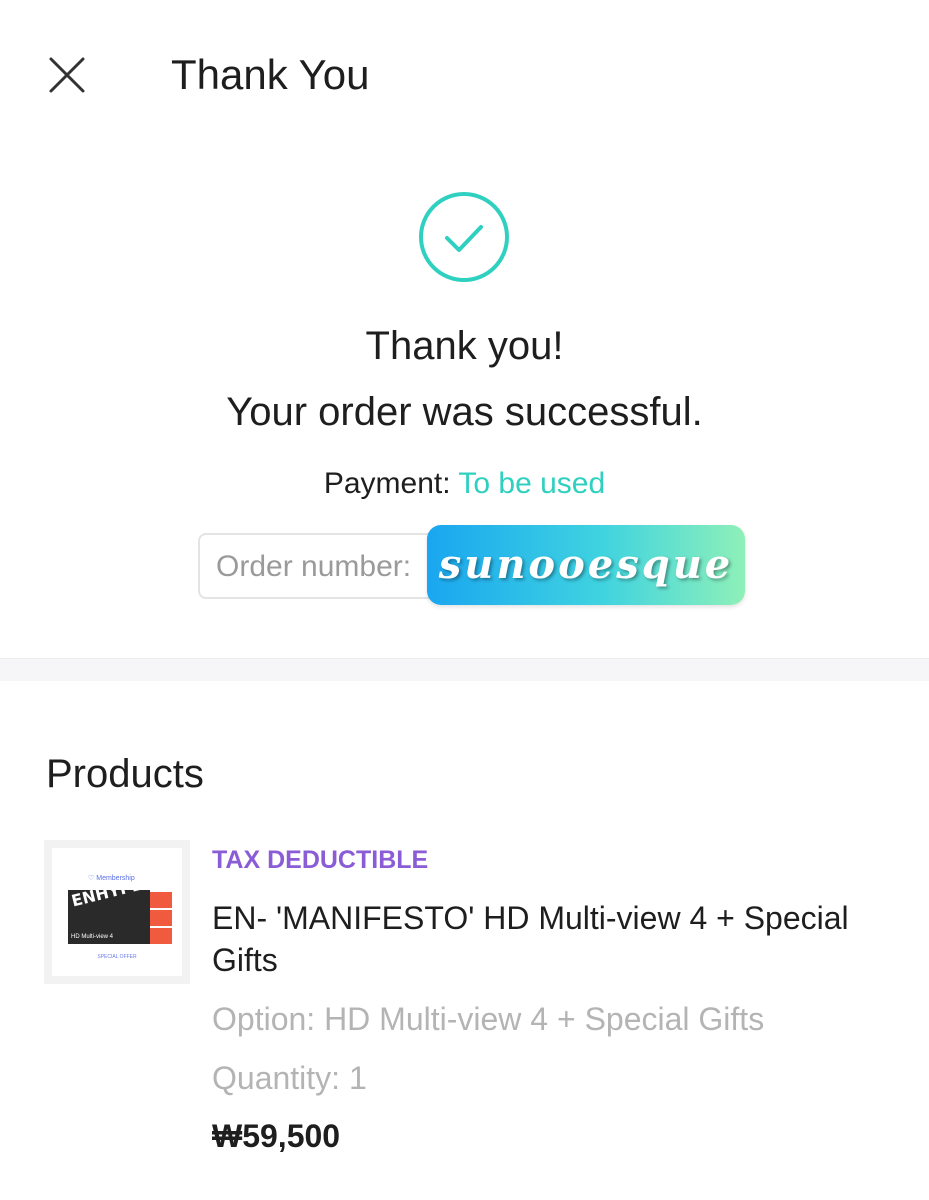  What do you see at coordinates (270, 74) in the screenshot?
I see `page-title: Thank You` at bounding box center [270, 74].